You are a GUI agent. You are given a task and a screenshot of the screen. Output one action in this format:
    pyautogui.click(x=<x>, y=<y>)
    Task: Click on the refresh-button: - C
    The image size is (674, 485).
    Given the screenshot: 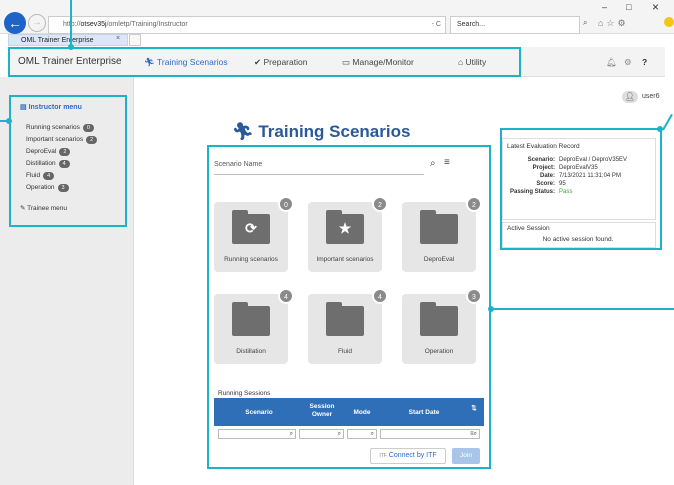 What is the action you would take?
    pyautogui.click(x=436, y=25)
    